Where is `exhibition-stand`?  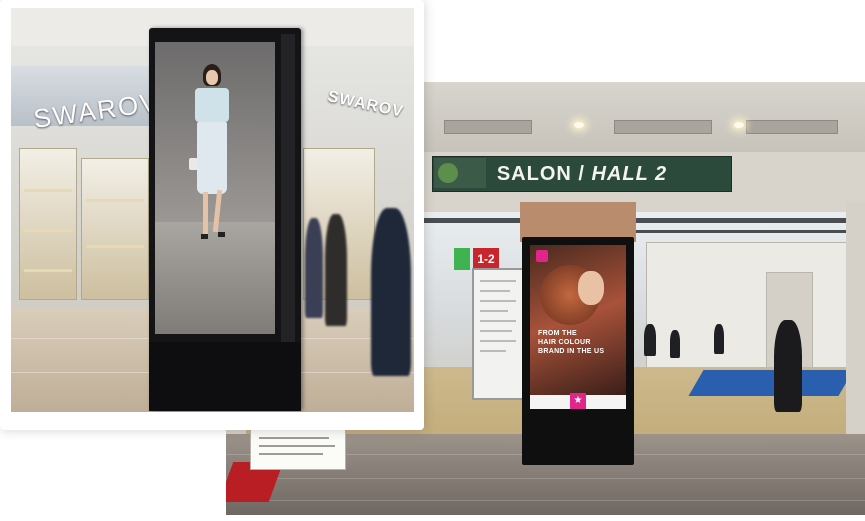
exhibition-stand is located at coordinates (747, 313).